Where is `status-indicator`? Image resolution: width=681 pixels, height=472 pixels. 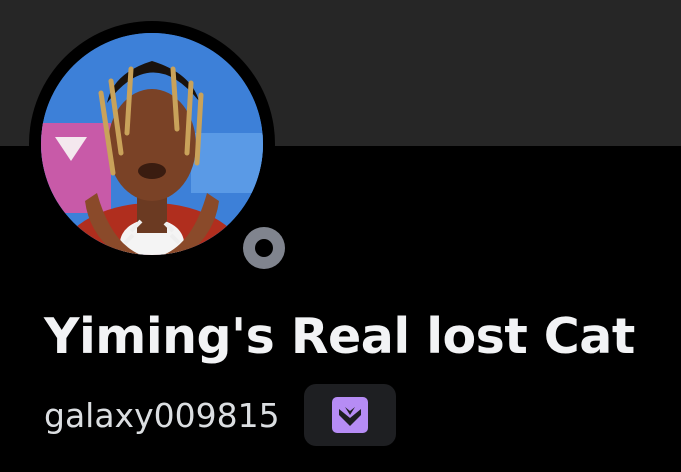 status-indicator is located at coordinates (264, 248).